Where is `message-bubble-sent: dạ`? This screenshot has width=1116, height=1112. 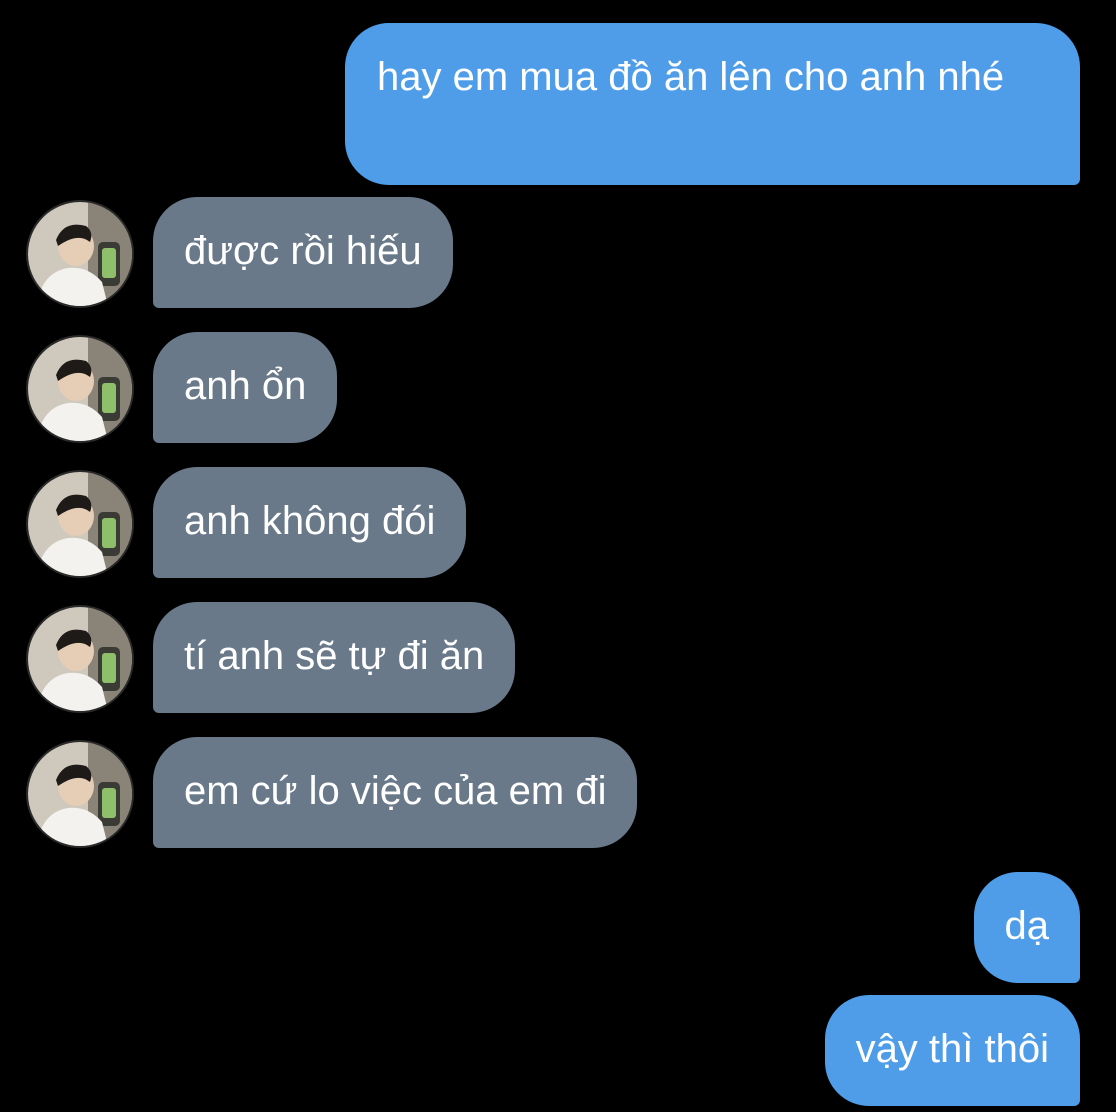
message-bubble-sent: dạ is located at coordinates (1026, 927).